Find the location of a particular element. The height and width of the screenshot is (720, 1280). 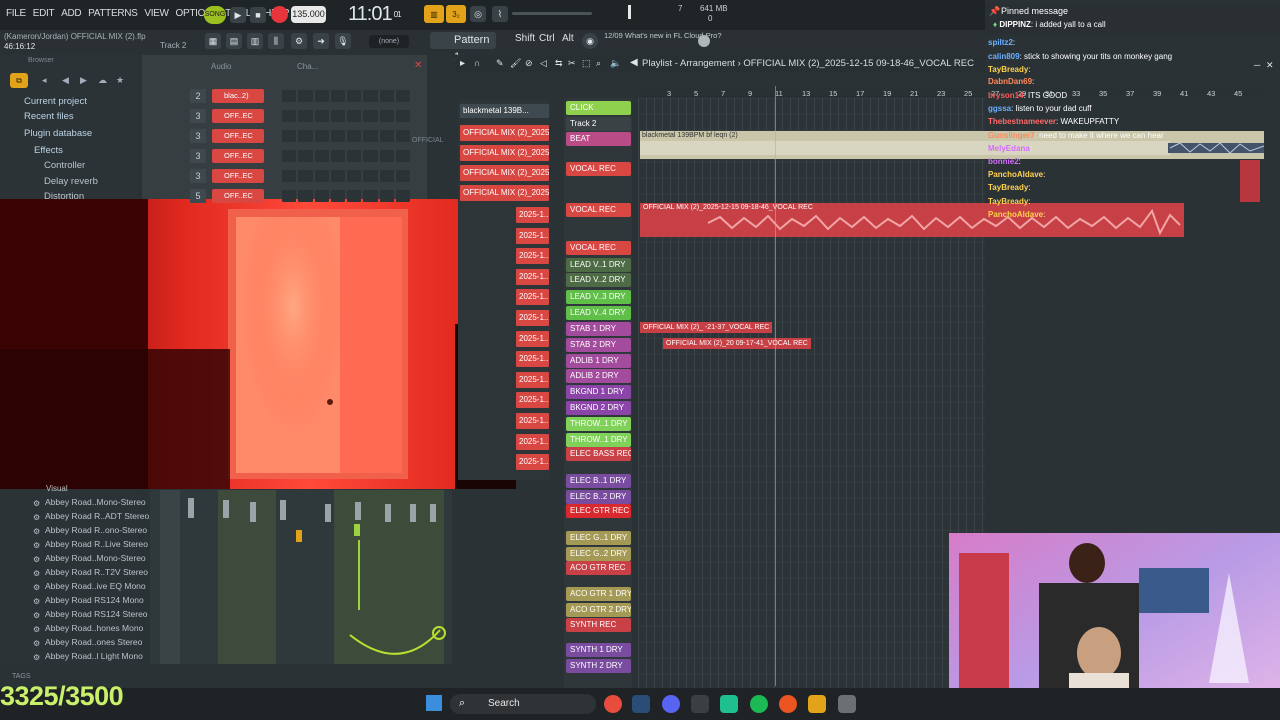

slice-tool-icon: ✂ is located at coordinates (572, 63).